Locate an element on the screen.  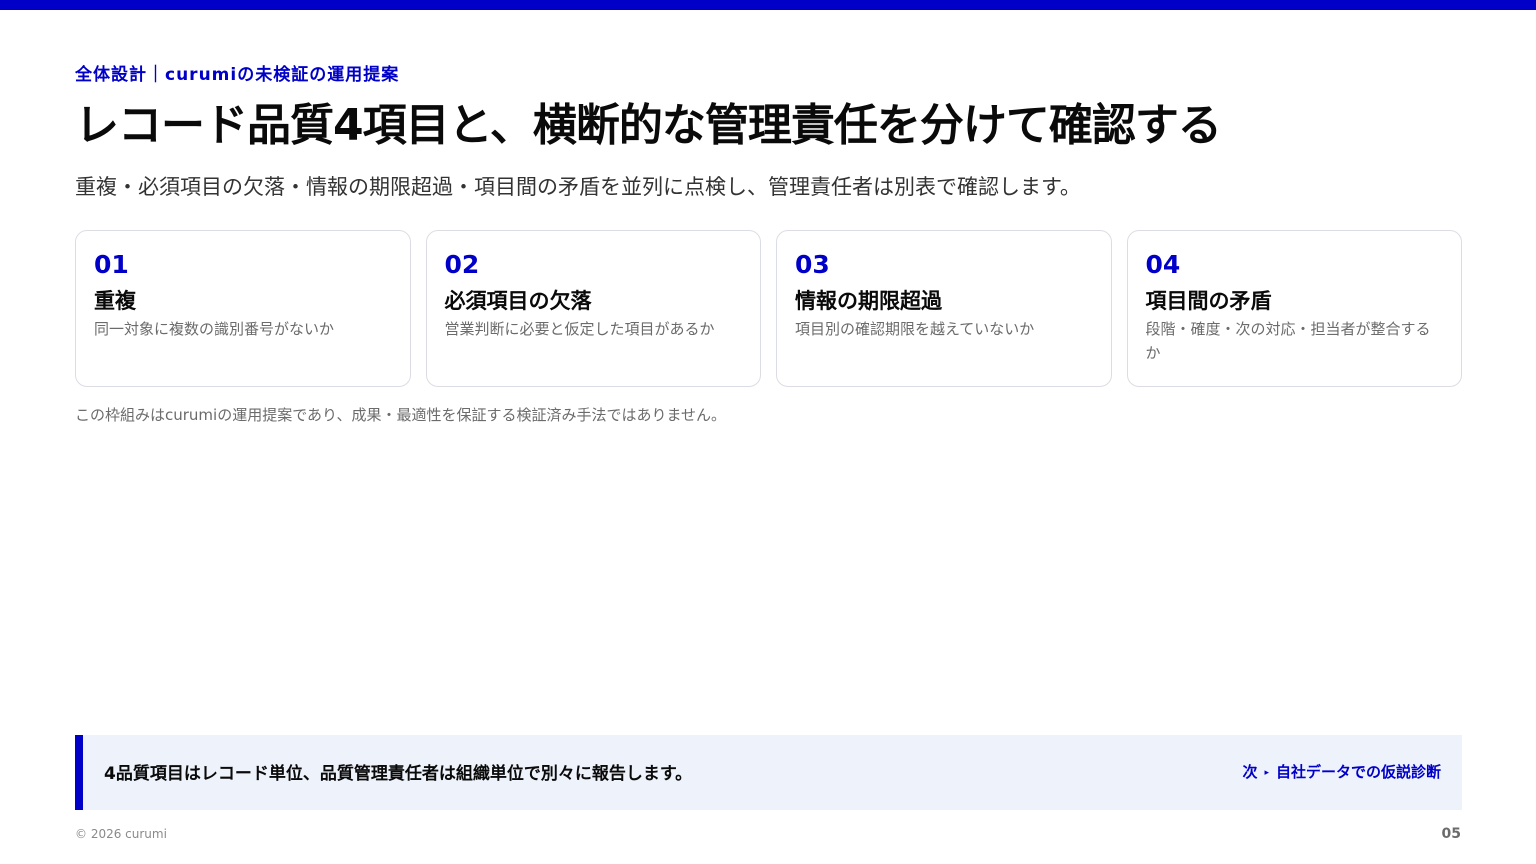
card-description: 同一対象に複数の識別番号がないか is located at coordinates (214, 329).